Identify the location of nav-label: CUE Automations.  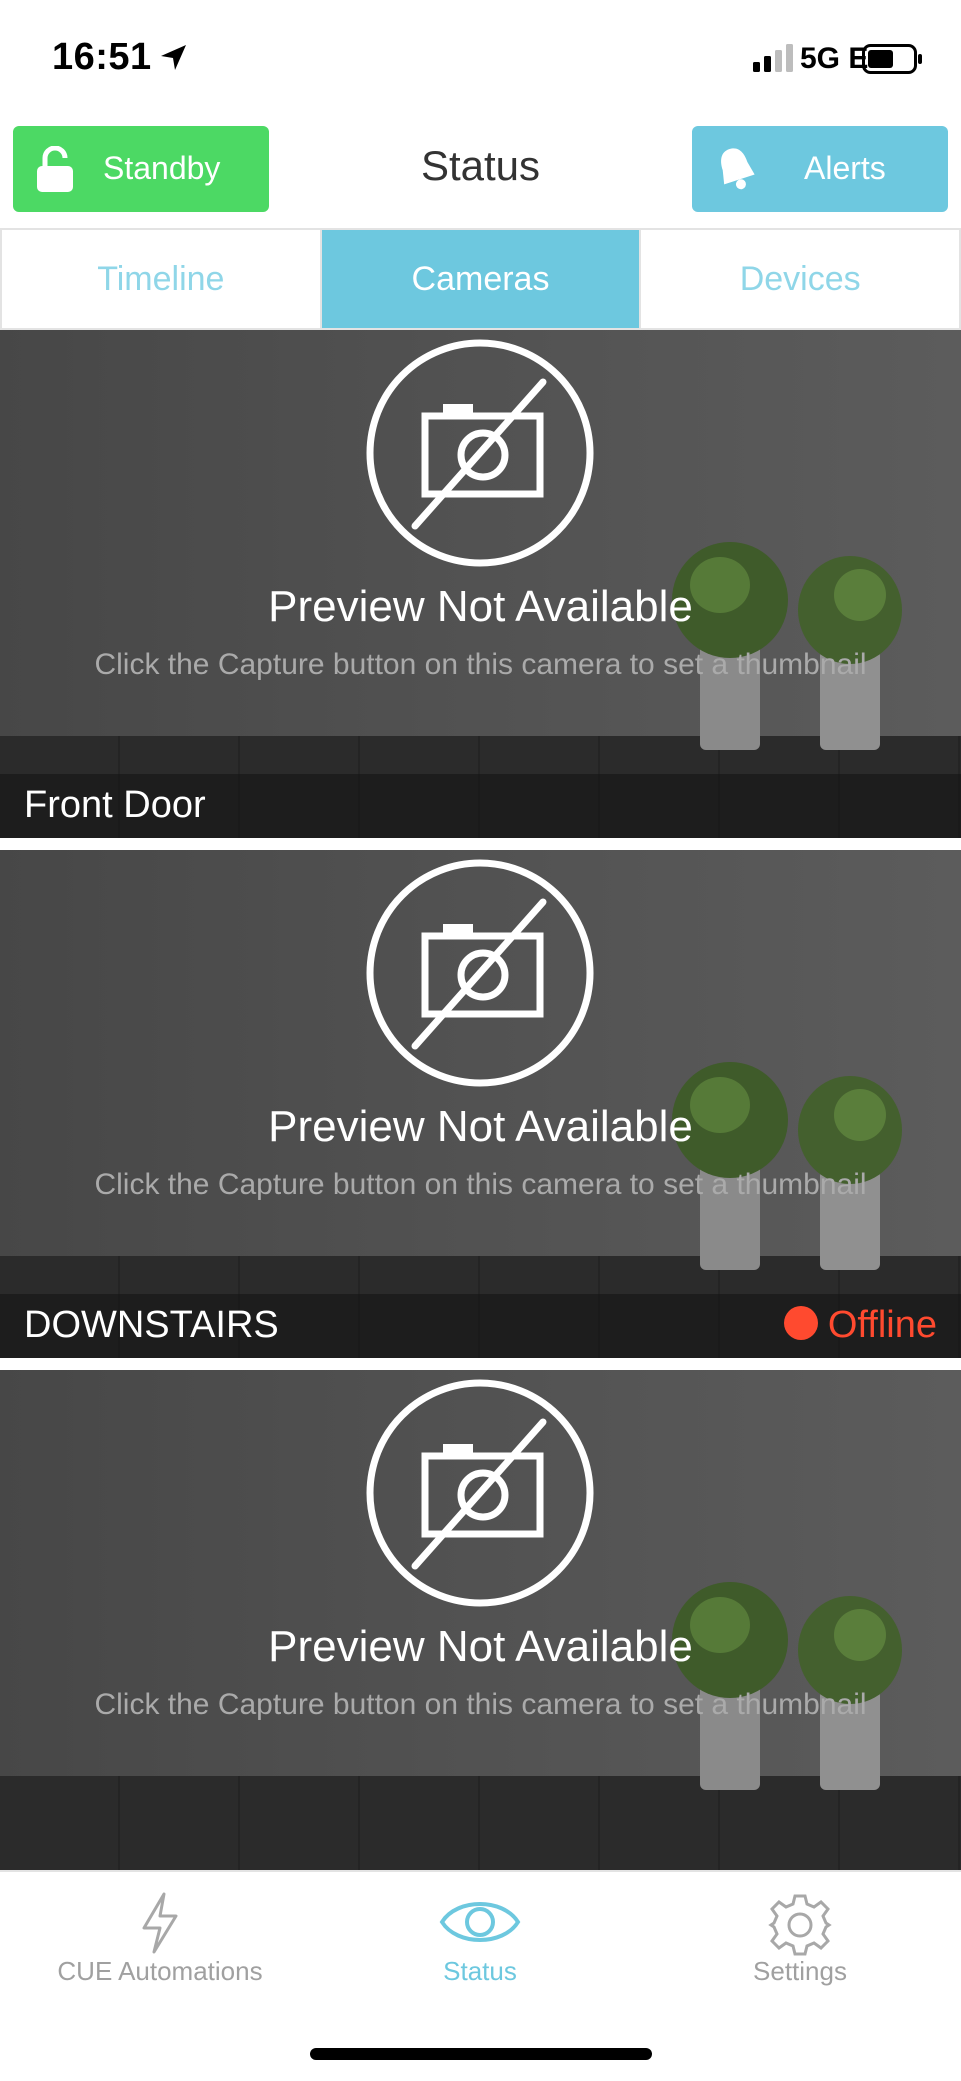
(160, 1971).